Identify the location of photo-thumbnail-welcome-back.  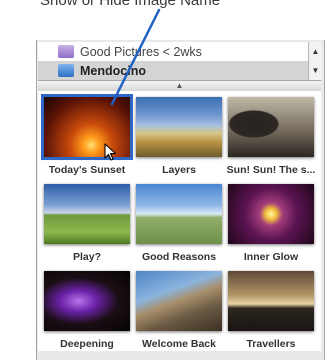
(179, 301).